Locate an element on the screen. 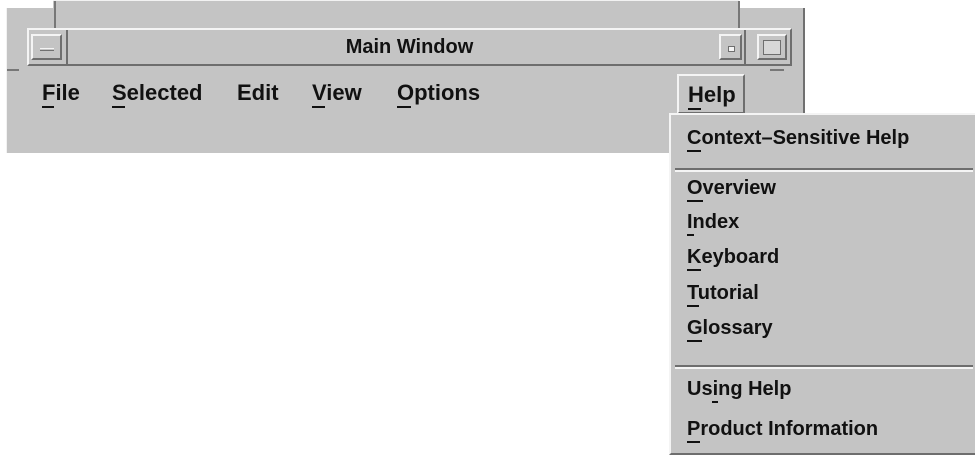  help-item-glossary: Glossary is located at coordinates (730, 329).